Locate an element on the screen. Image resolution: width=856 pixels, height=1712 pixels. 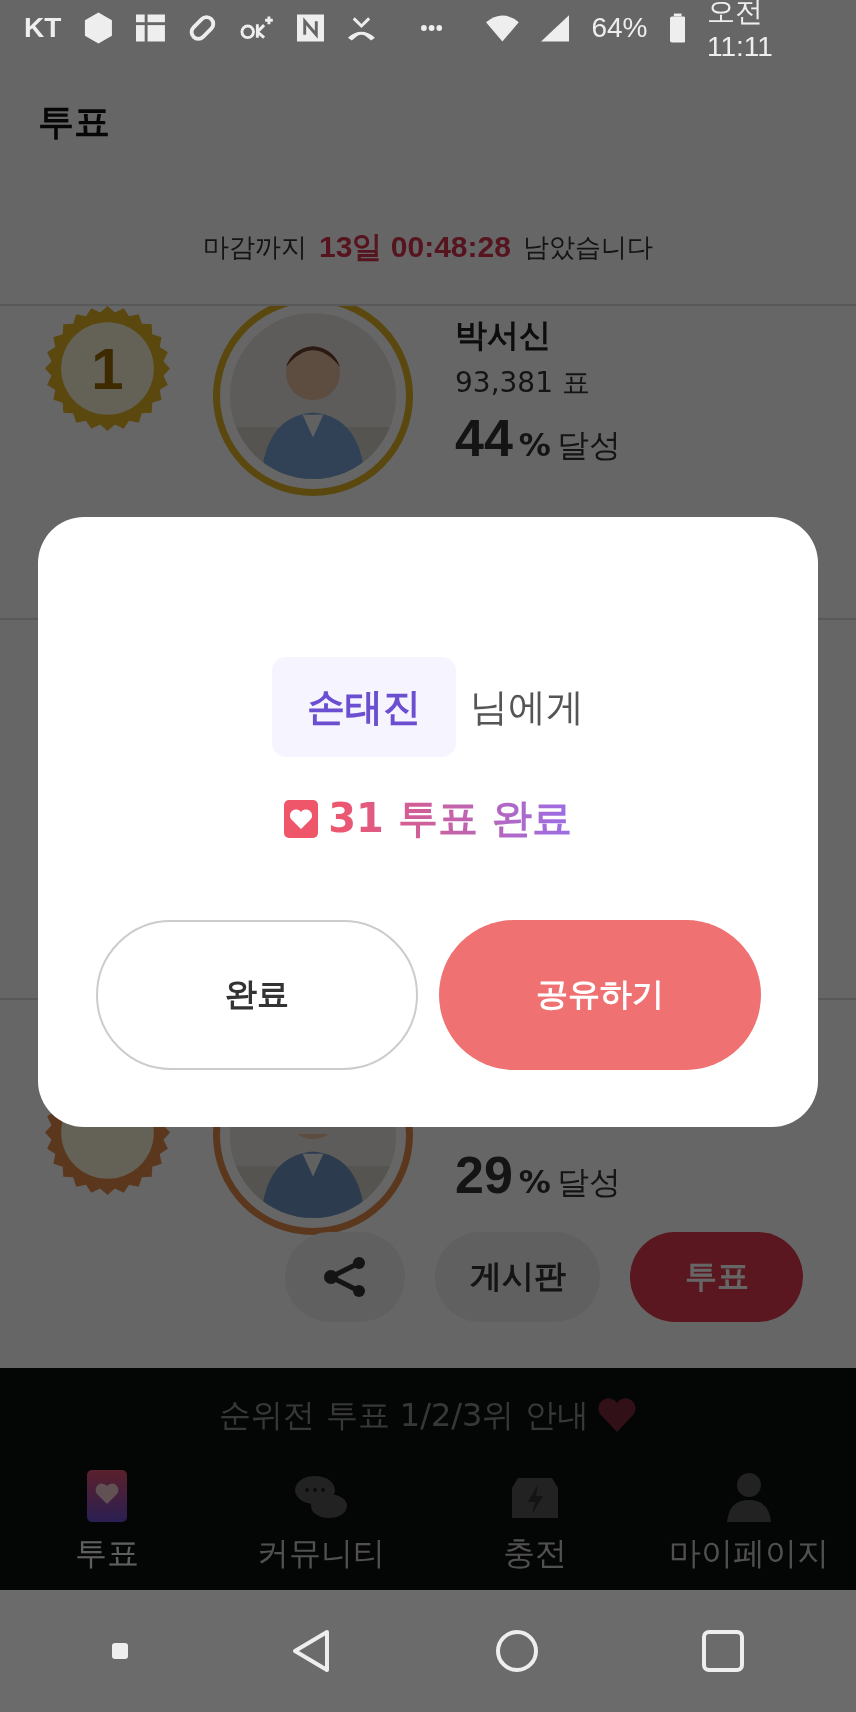
tab-item: 투표 is located at coordinates (107, 1521).